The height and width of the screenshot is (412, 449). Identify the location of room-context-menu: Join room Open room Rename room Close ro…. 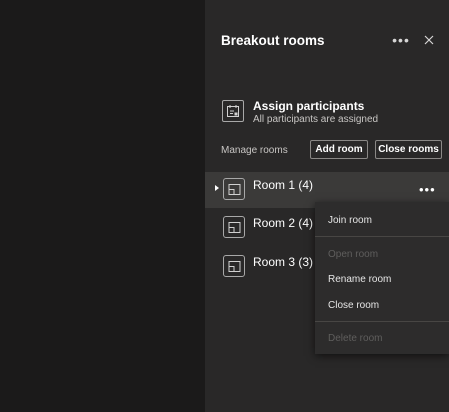
(382, 278).